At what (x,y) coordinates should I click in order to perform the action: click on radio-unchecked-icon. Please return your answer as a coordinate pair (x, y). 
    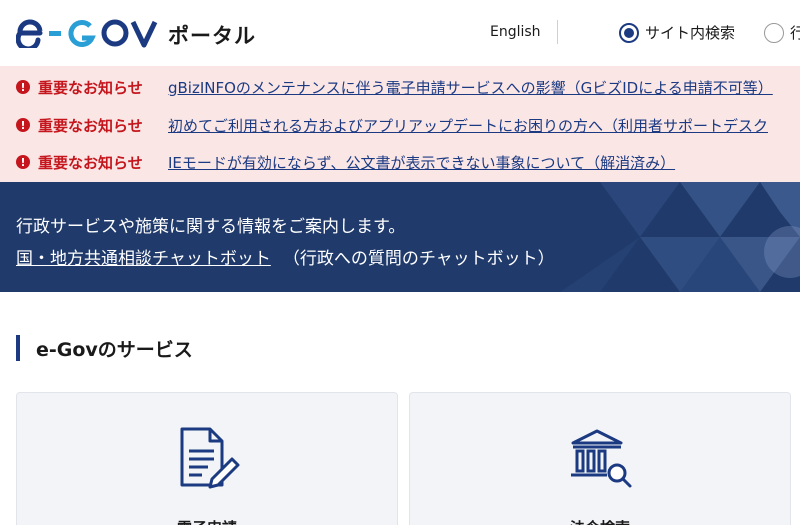
    Looking at the image, I should click on (774, 32).